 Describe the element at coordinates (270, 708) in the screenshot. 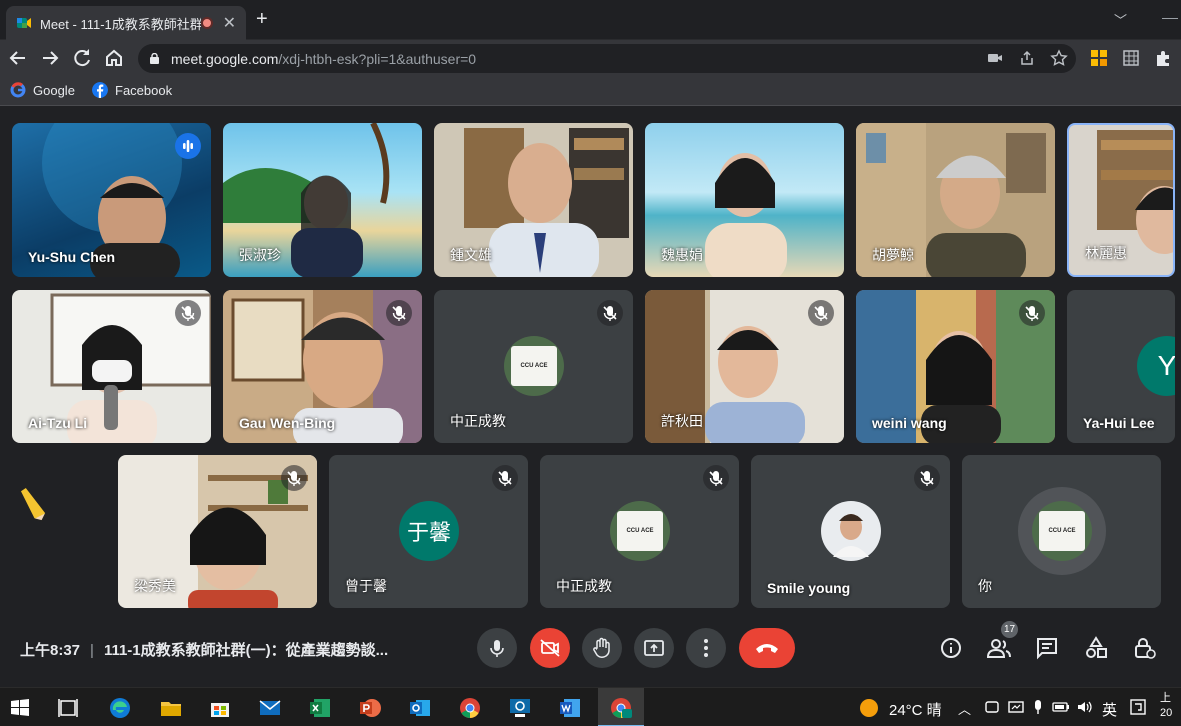

I see `mail-icon` at that location.